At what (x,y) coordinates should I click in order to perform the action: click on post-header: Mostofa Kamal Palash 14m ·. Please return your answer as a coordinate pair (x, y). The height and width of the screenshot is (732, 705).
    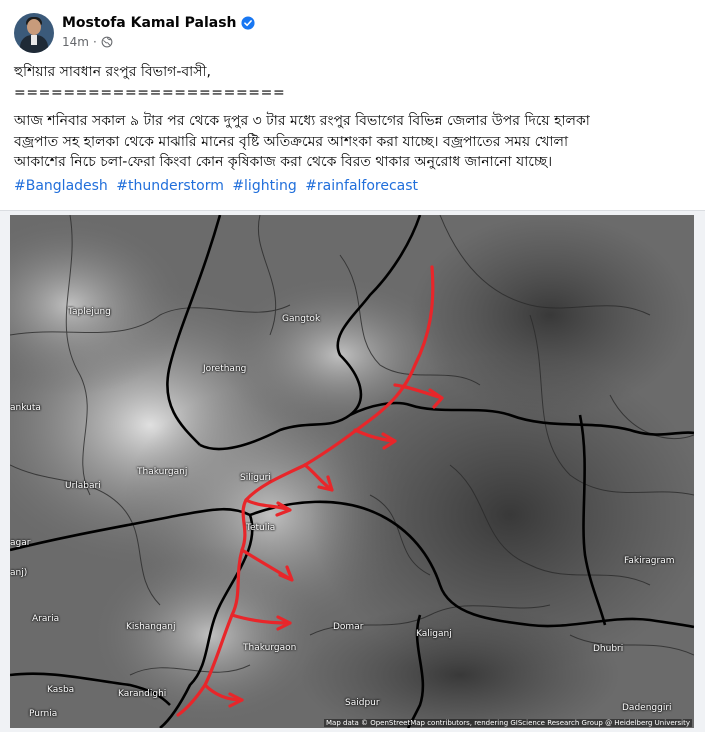
    Looking at the image, I should click on (134, 35).